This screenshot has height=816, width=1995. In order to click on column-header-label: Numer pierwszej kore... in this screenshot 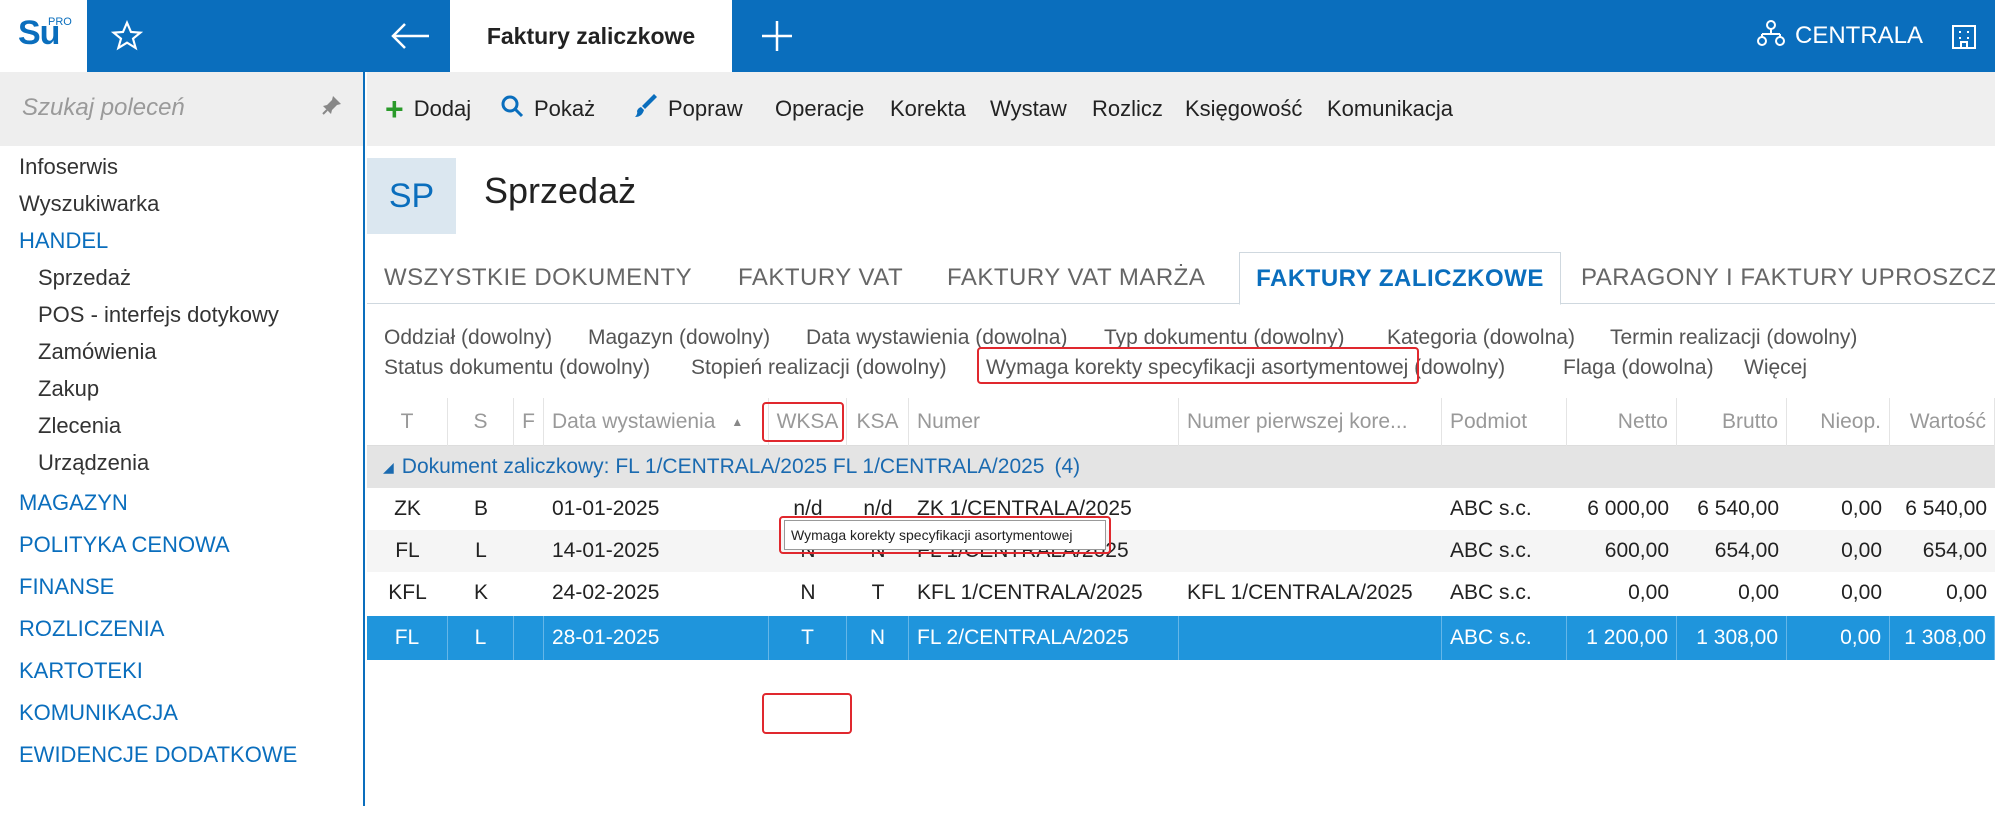, I will do `click(1297, 421)`.